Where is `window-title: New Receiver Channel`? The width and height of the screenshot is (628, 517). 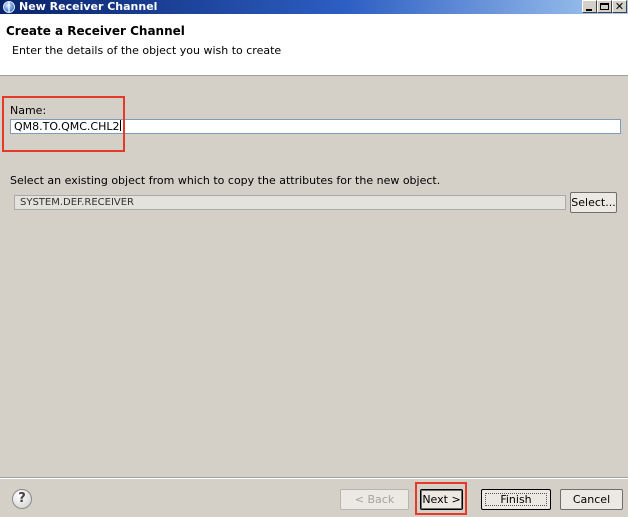
window-title: New Receiver Channel is located at coordinates (88, 6).